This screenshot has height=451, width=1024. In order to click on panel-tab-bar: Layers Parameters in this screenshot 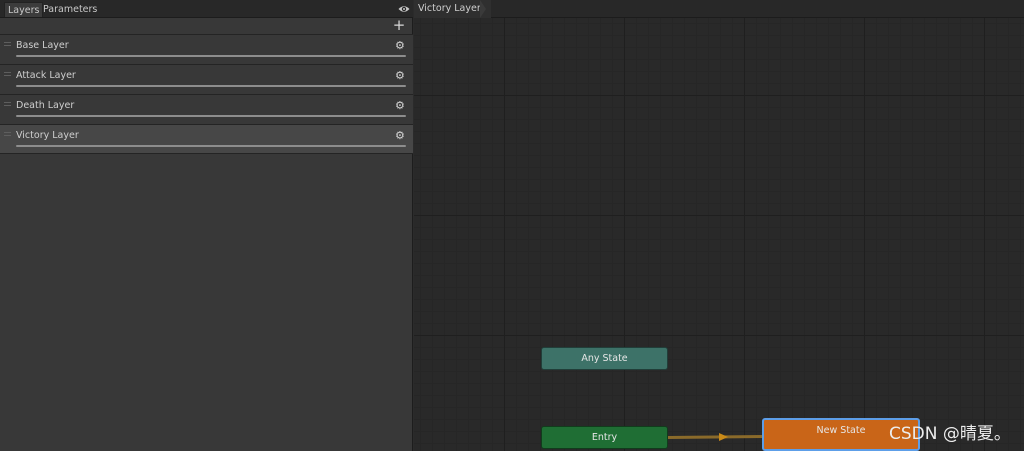, I will do `click(206, 9)`.